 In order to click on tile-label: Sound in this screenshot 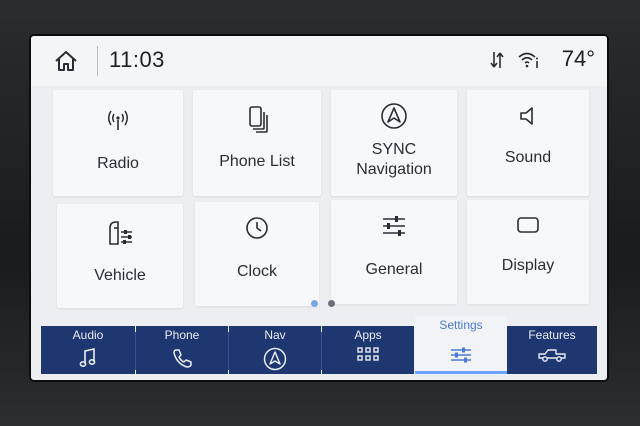, I will do `click(528, 157)`.